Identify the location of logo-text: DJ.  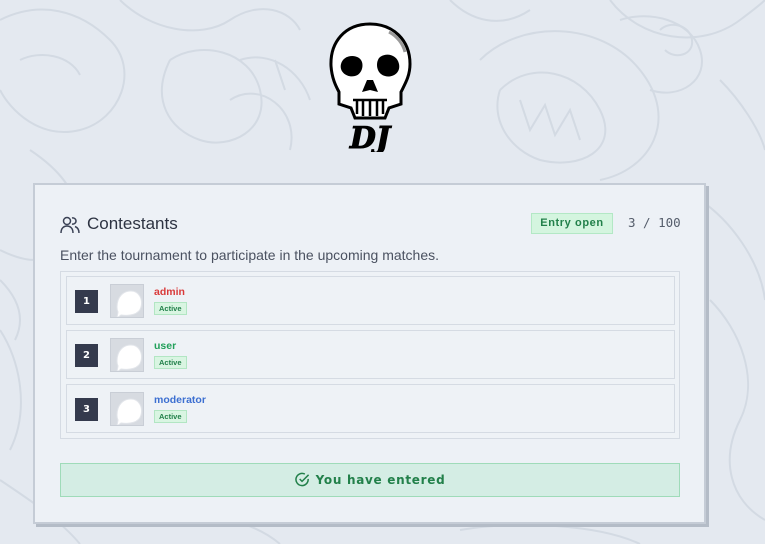
(370, 136).